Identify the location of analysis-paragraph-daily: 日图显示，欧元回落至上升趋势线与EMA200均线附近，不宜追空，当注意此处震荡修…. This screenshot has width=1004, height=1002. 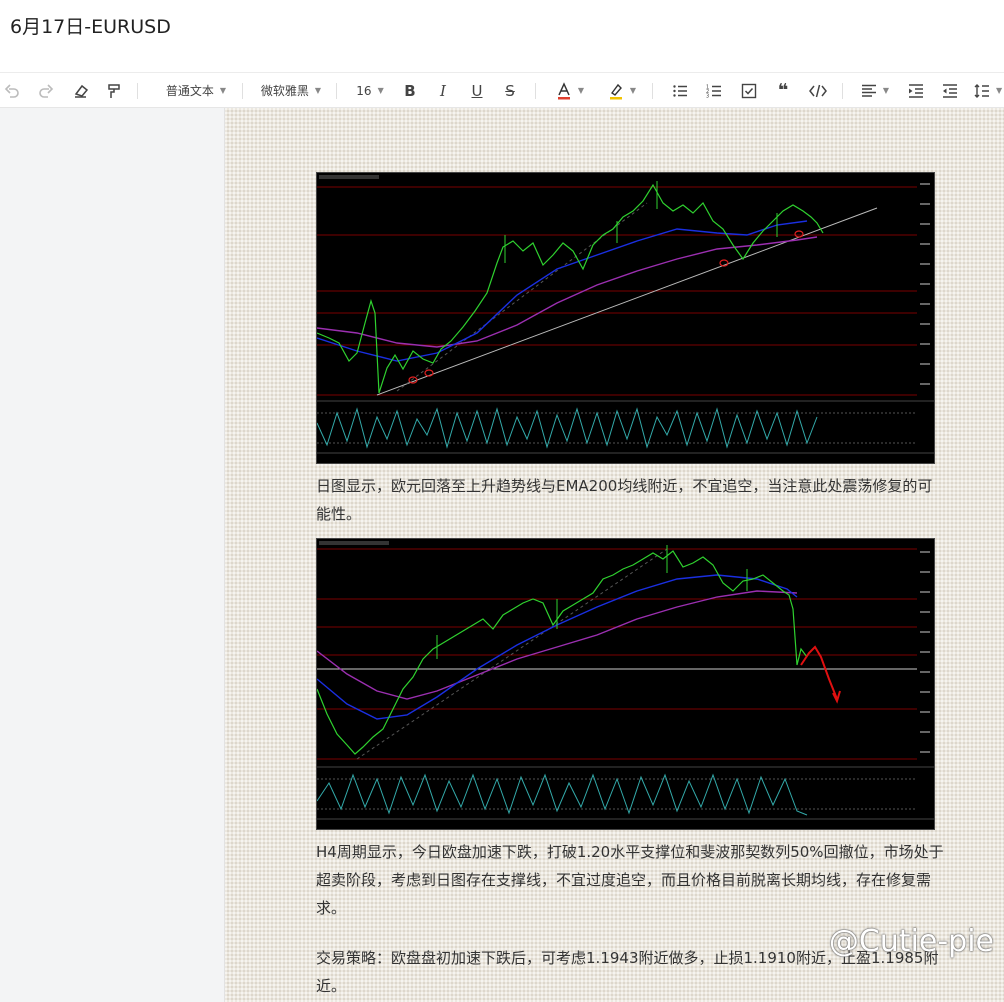
(631, 500).